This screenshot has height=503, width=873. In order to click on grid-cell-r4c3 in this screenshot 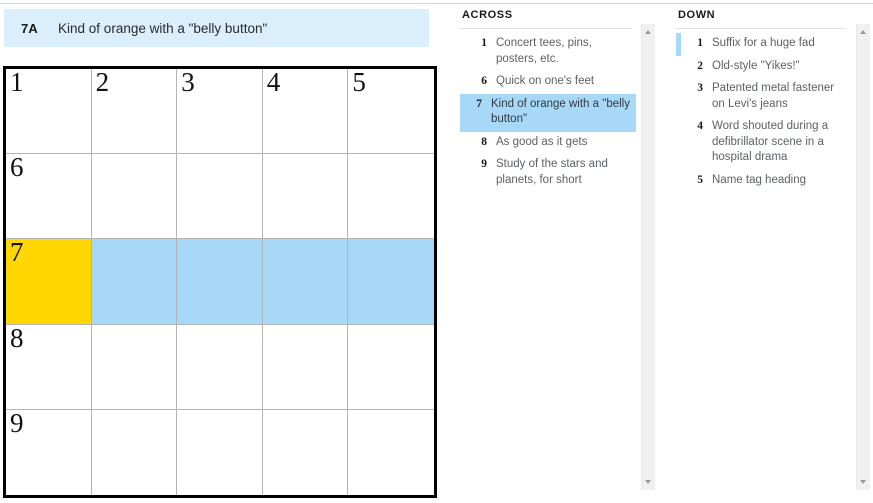, I will do `click(220, 367)`.